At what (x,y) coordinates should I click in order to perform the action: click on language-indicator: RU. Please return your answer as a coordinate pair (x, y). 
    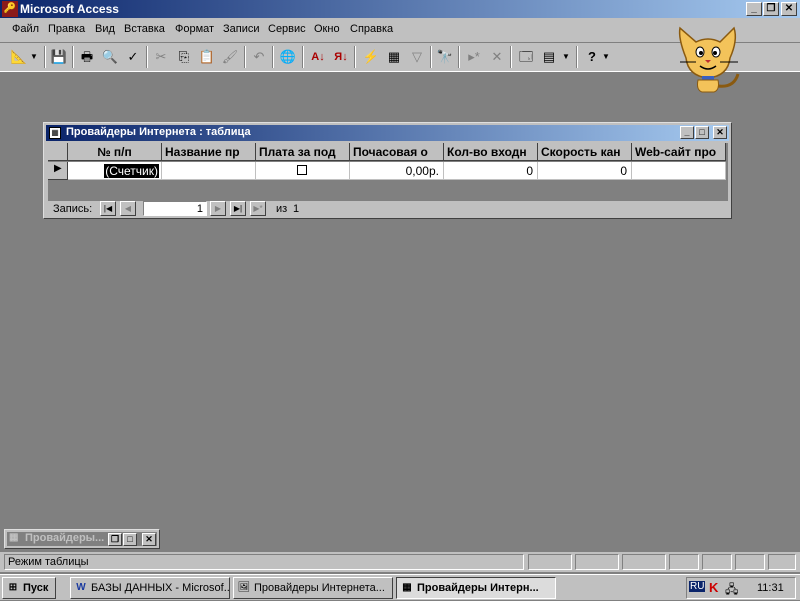
    Looking at the image, I should click on (697, 586).